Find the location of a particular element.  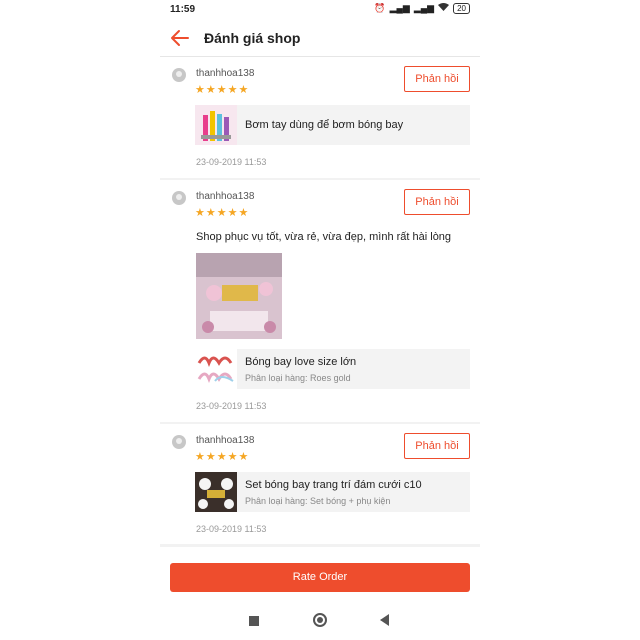

battery-icon: 20 is located at coordinates (461, 8).